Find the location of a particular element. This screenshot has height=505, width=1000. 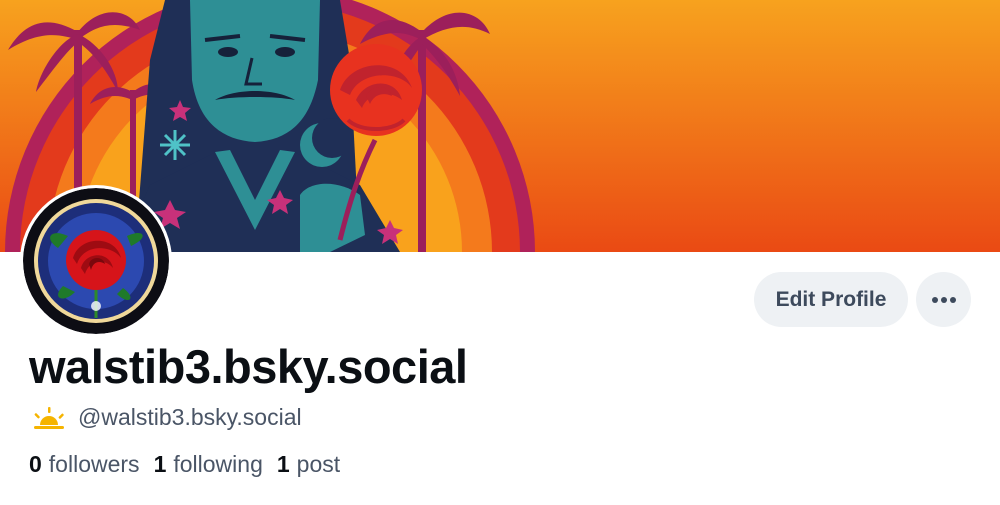

sun-horizon-icon is located at coordinates (49, 417).